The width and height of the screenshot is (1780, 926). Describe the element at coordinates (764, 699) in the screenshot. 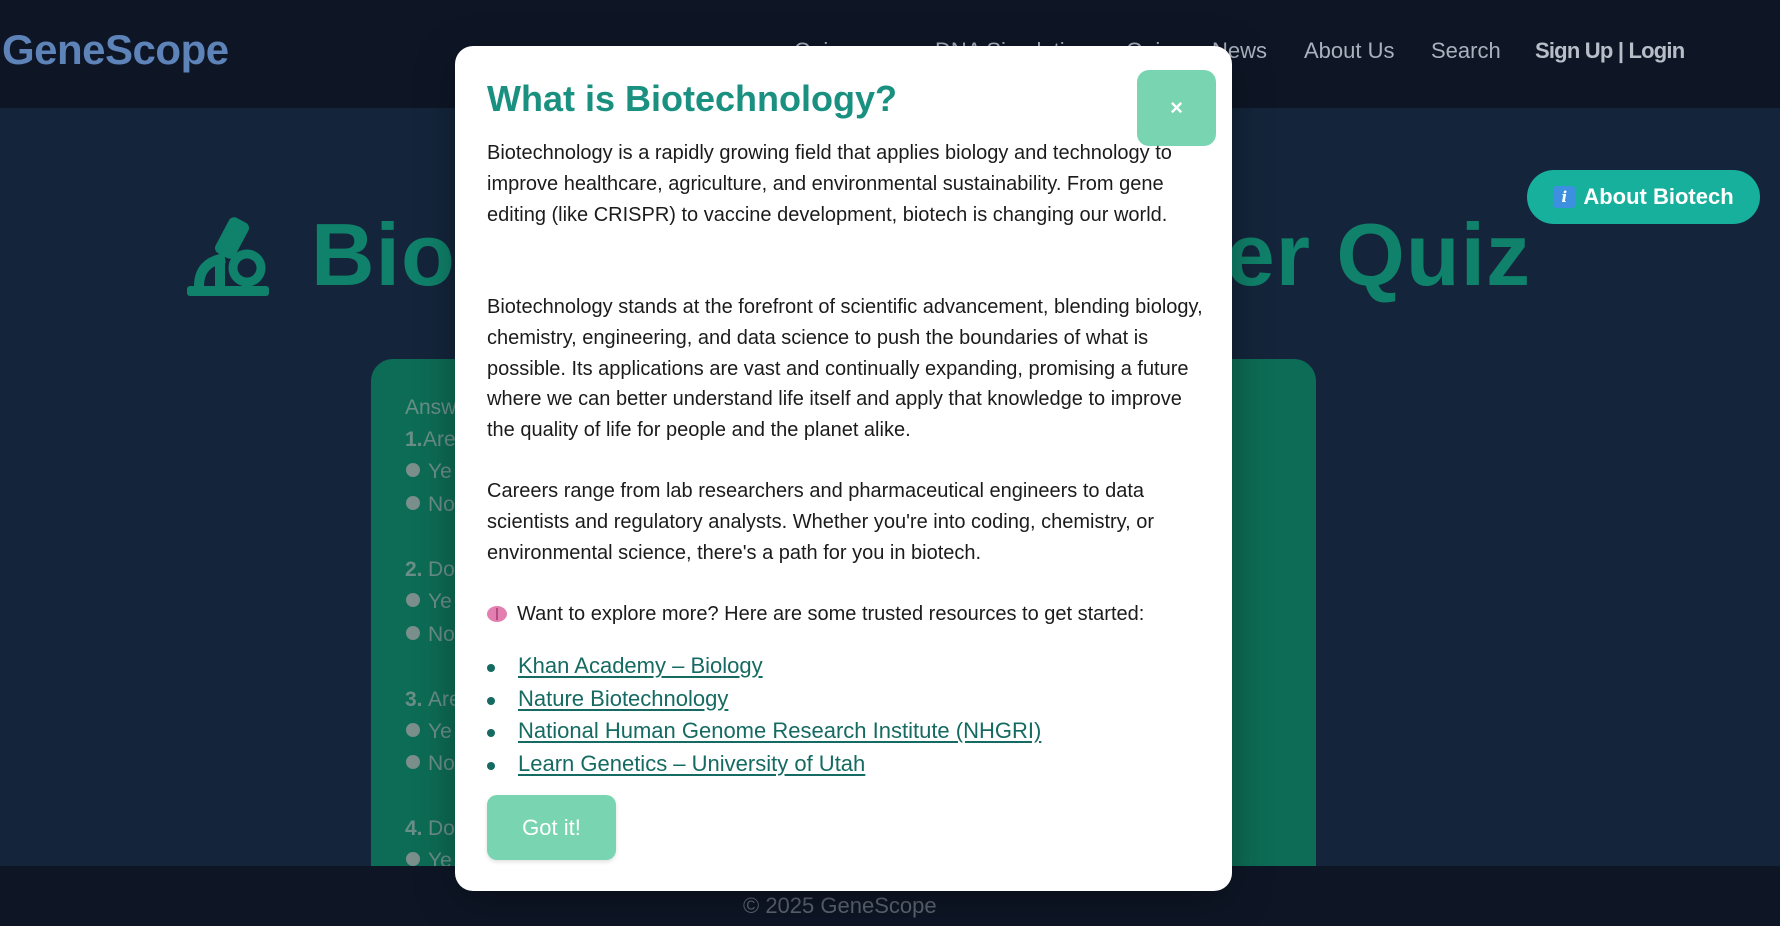

I see `list-item: Nature Biotechnology` at that location.